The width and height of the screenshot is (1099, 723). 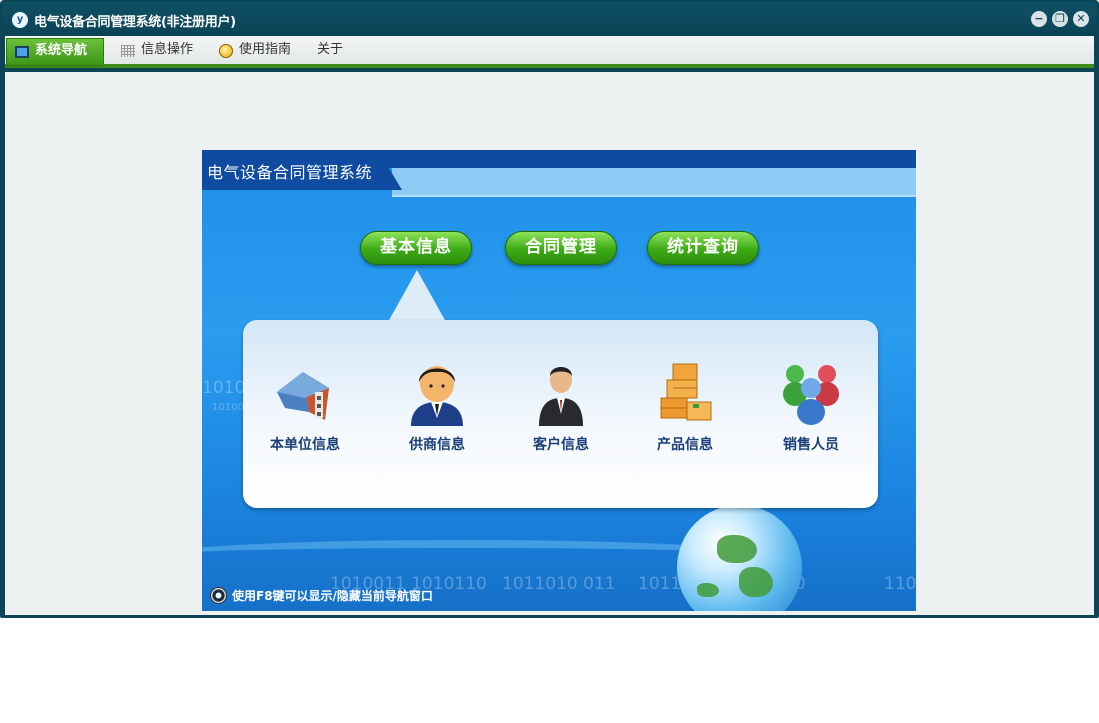 What do you see at coordinates (1081, 19) in the screenshot?
I see `close-button: ✕` at bounding box center [1081, 19].